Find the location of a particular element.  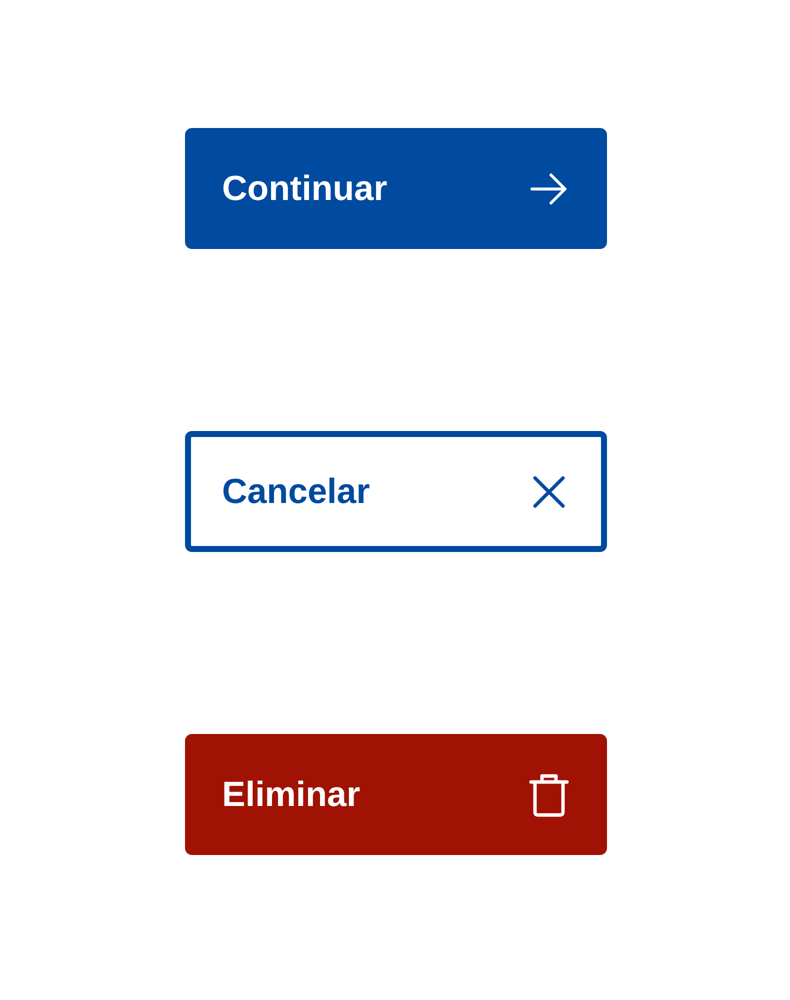

cancel-button: Cancelar is located at coordinates (396, 491).